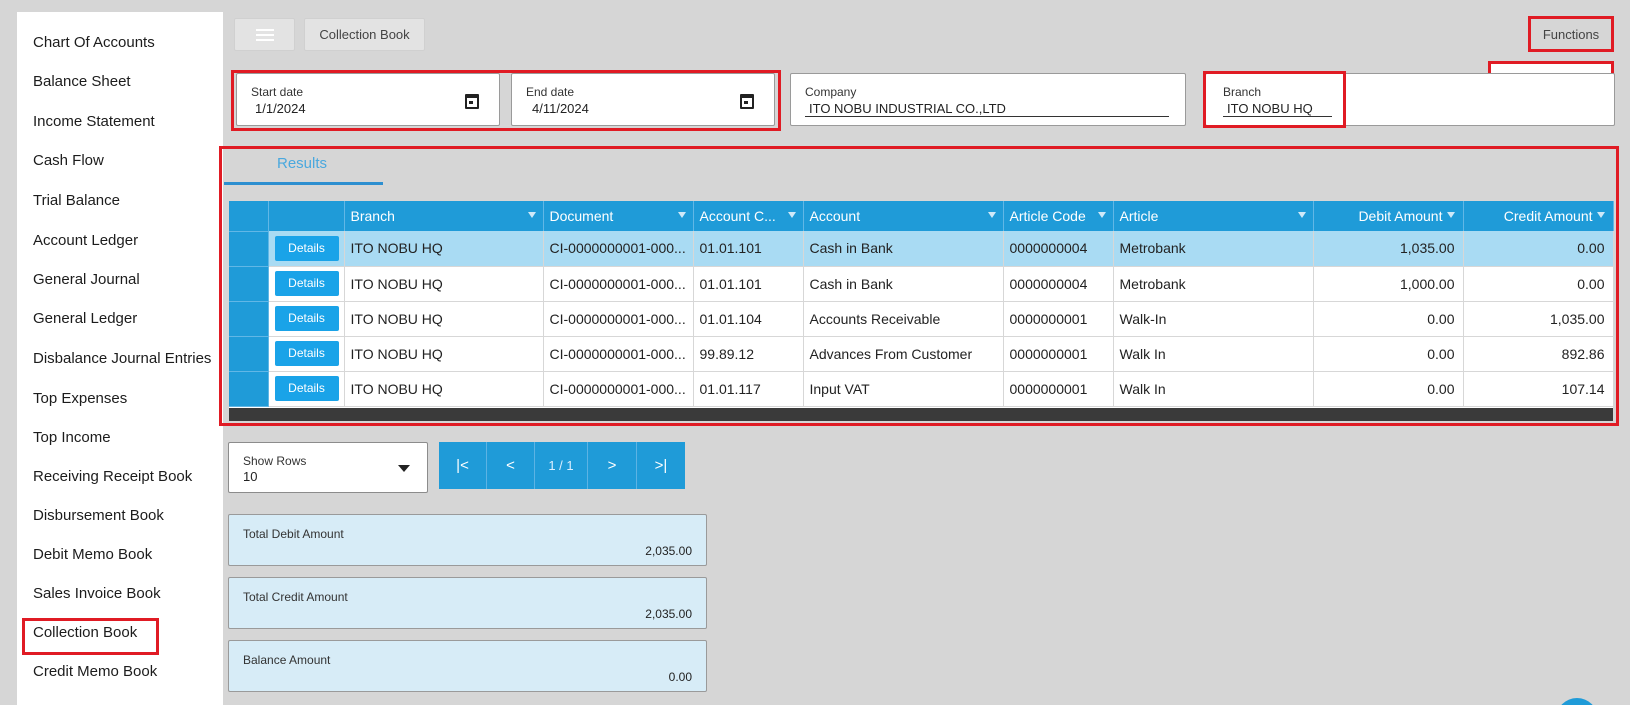  What do you see at coordinates (1277, 116) in the screenshot?
I see `branch-underline` at bounding box center [1277, 116].